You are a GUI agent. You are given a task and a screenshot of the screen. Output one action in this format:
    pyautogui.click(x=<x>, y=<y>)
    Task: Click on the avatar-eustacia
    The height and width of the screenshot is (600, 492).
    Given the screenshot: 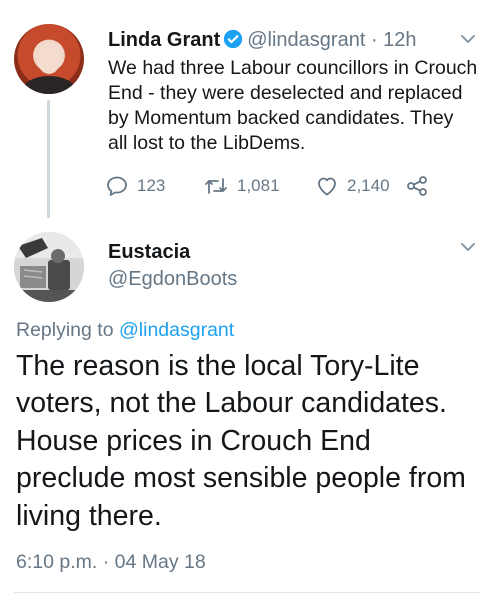 What is the action you would take?
    pyautogui.click(x=49, y=267)
    